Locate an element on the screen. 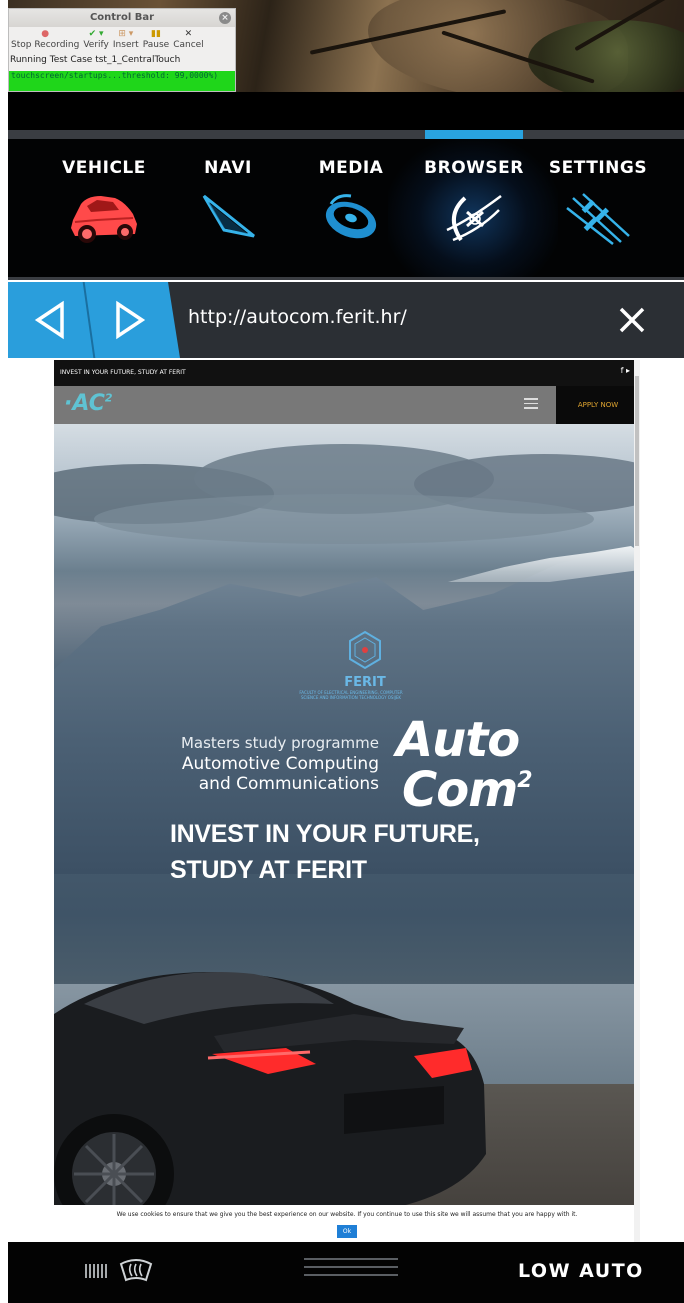 Image resolution: width=684 pixels, height=1303 pixels. browser-url-bar: http://autocom.ferit.hr/ is located at coordinates (346, 320).